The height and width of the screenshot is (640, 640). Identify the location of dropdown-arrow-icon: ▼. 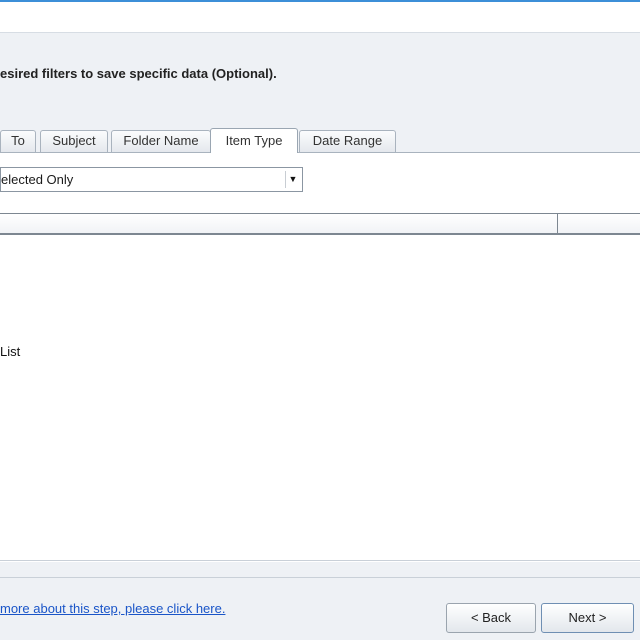
(292, 179).